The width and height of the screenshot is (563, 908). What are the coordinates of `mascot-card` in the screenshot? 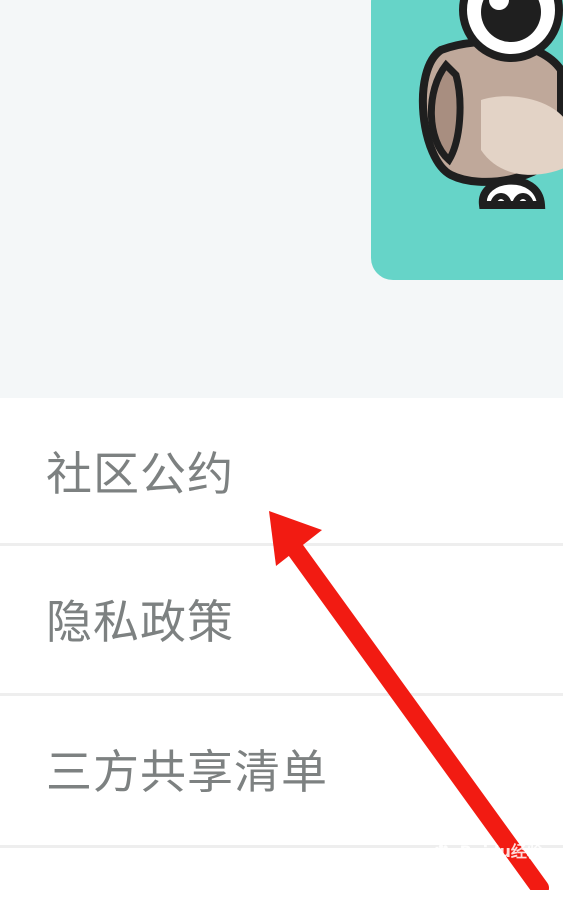 It's located at (467, 140).